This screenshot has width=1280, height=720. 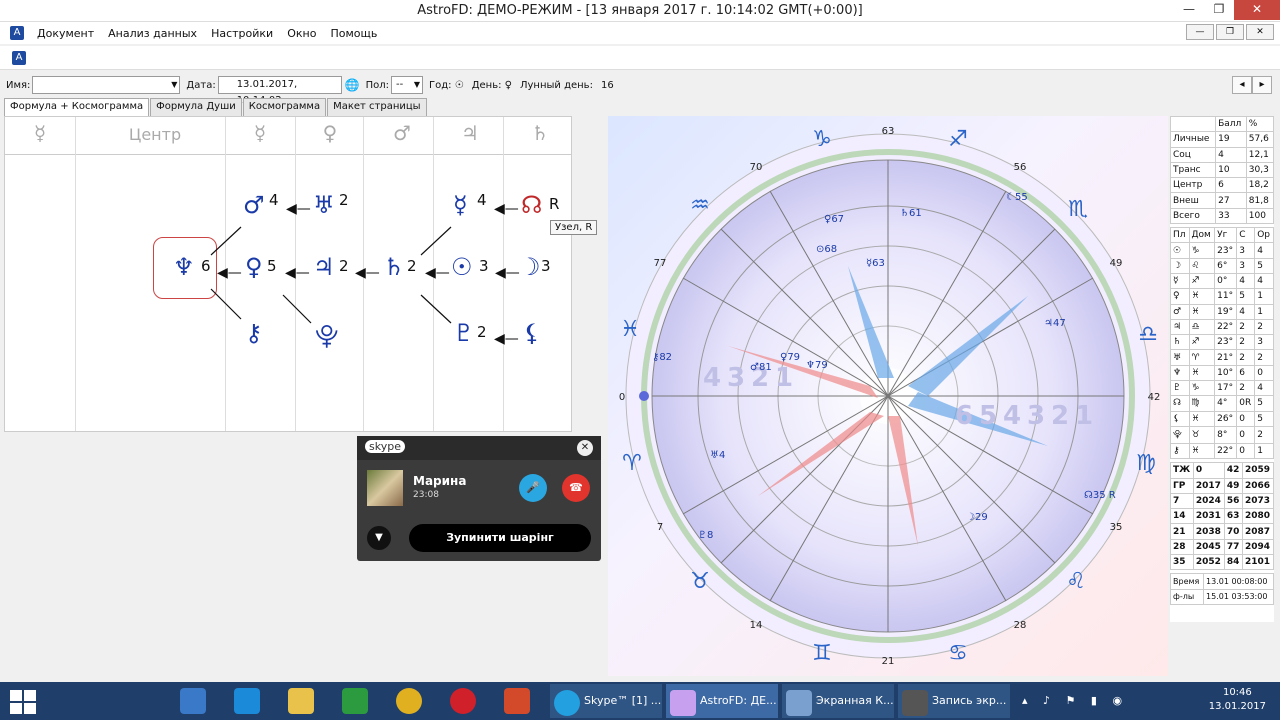 I want to click on table-row: ☿ ♐ 0° 4 4, so click(x=1222, y=281).